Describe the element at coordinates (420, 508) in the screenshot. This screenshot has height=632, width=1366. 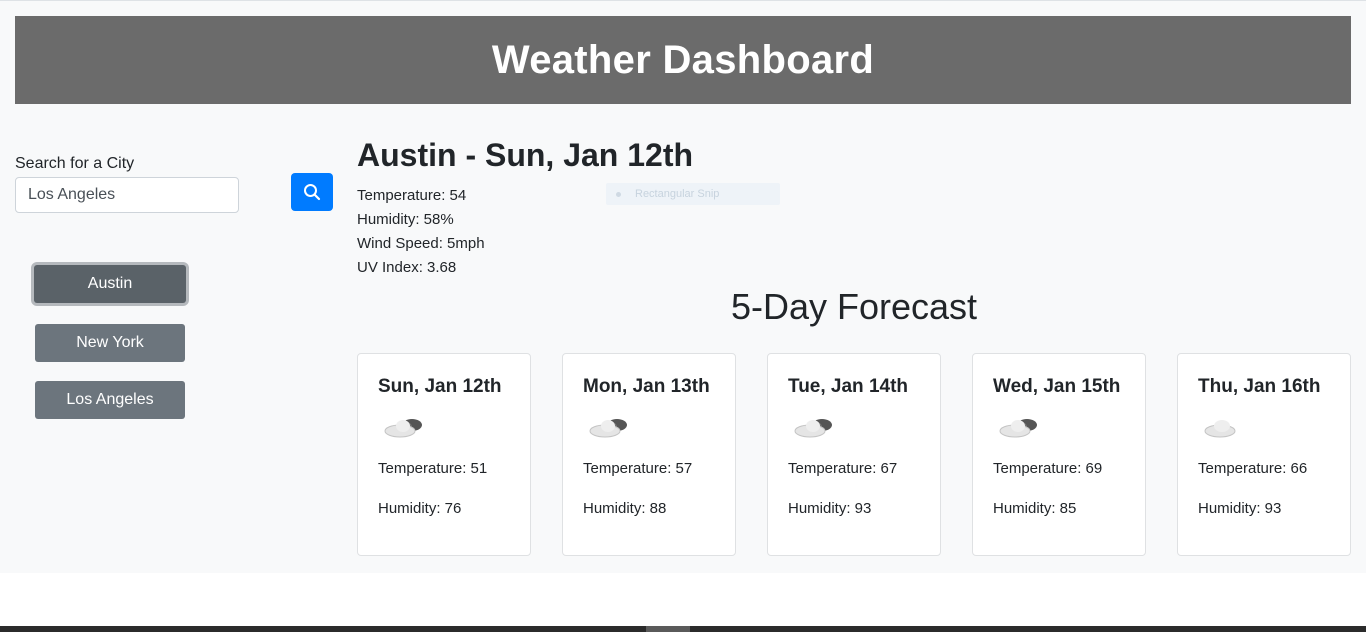
I see `forecast-humidity: Humidity: 76` at that location.